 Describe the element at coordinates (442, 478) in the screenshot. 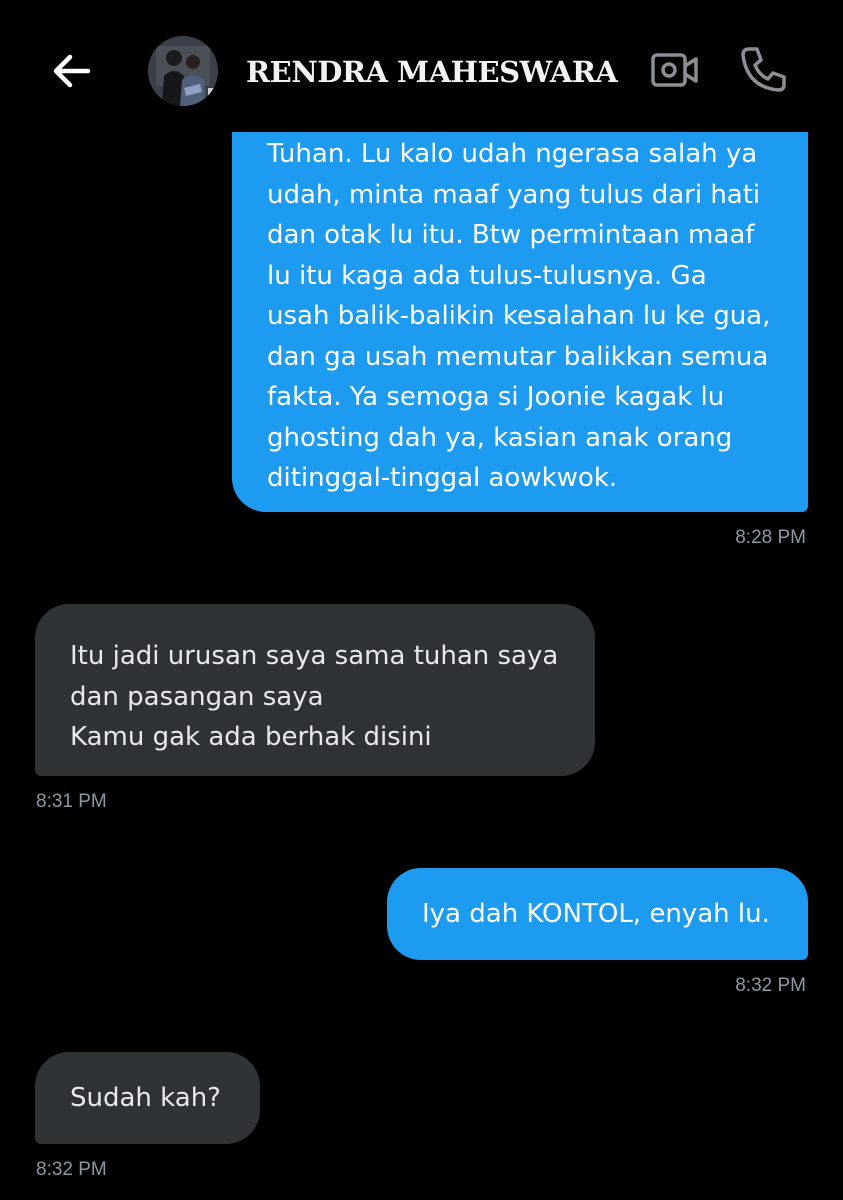

I see `message-line: ditinggal-tinggal aowkwok.` at that location.